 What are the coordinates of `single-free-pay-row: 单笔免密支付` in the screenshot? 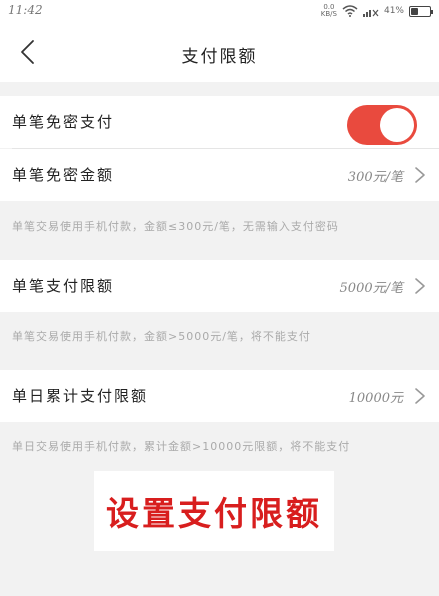 It's located at (219, 122).